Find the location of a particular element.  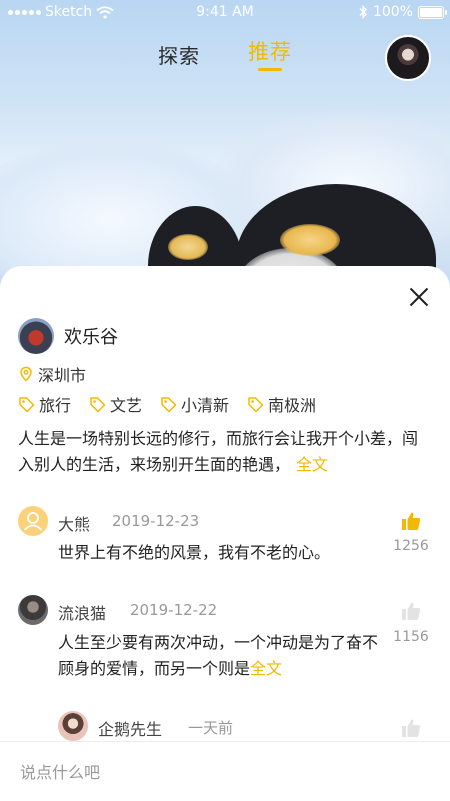

tag-item: 文艺 is located at coordinates (115, 404).